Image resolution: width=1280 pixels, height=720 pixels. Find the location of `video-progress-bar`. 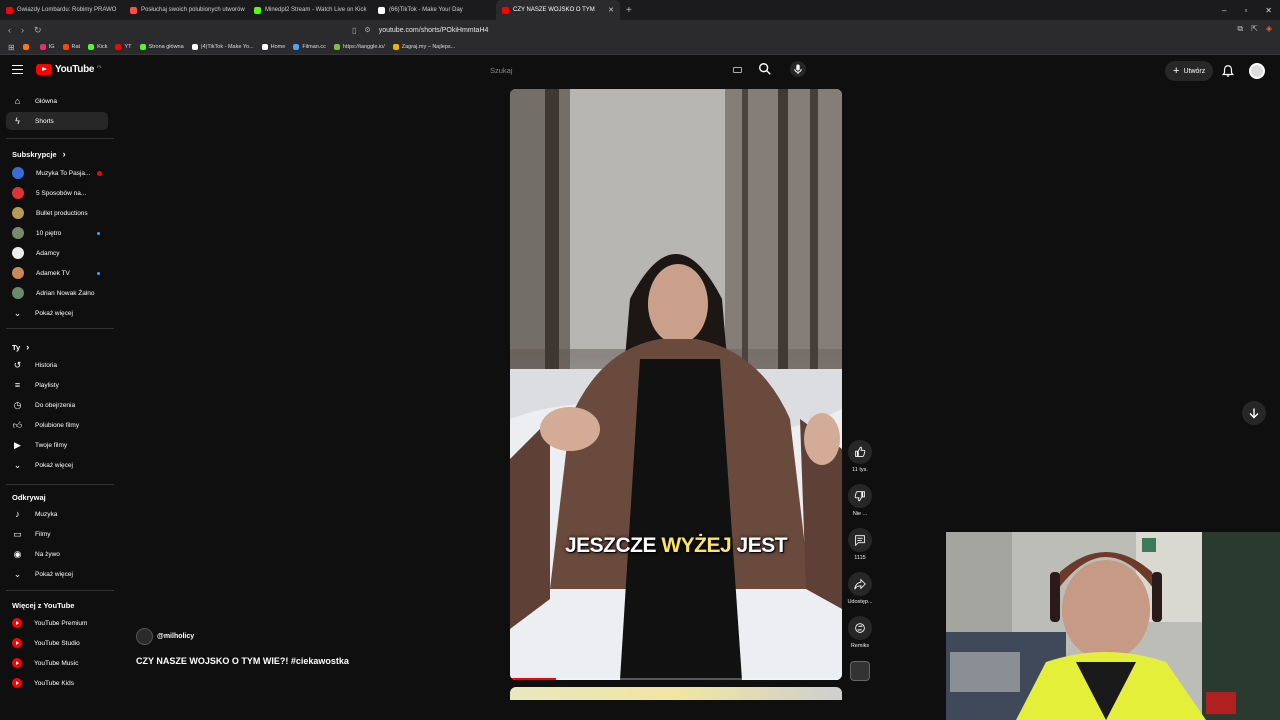

video-progress-bar is located at coordinates (676, 679).